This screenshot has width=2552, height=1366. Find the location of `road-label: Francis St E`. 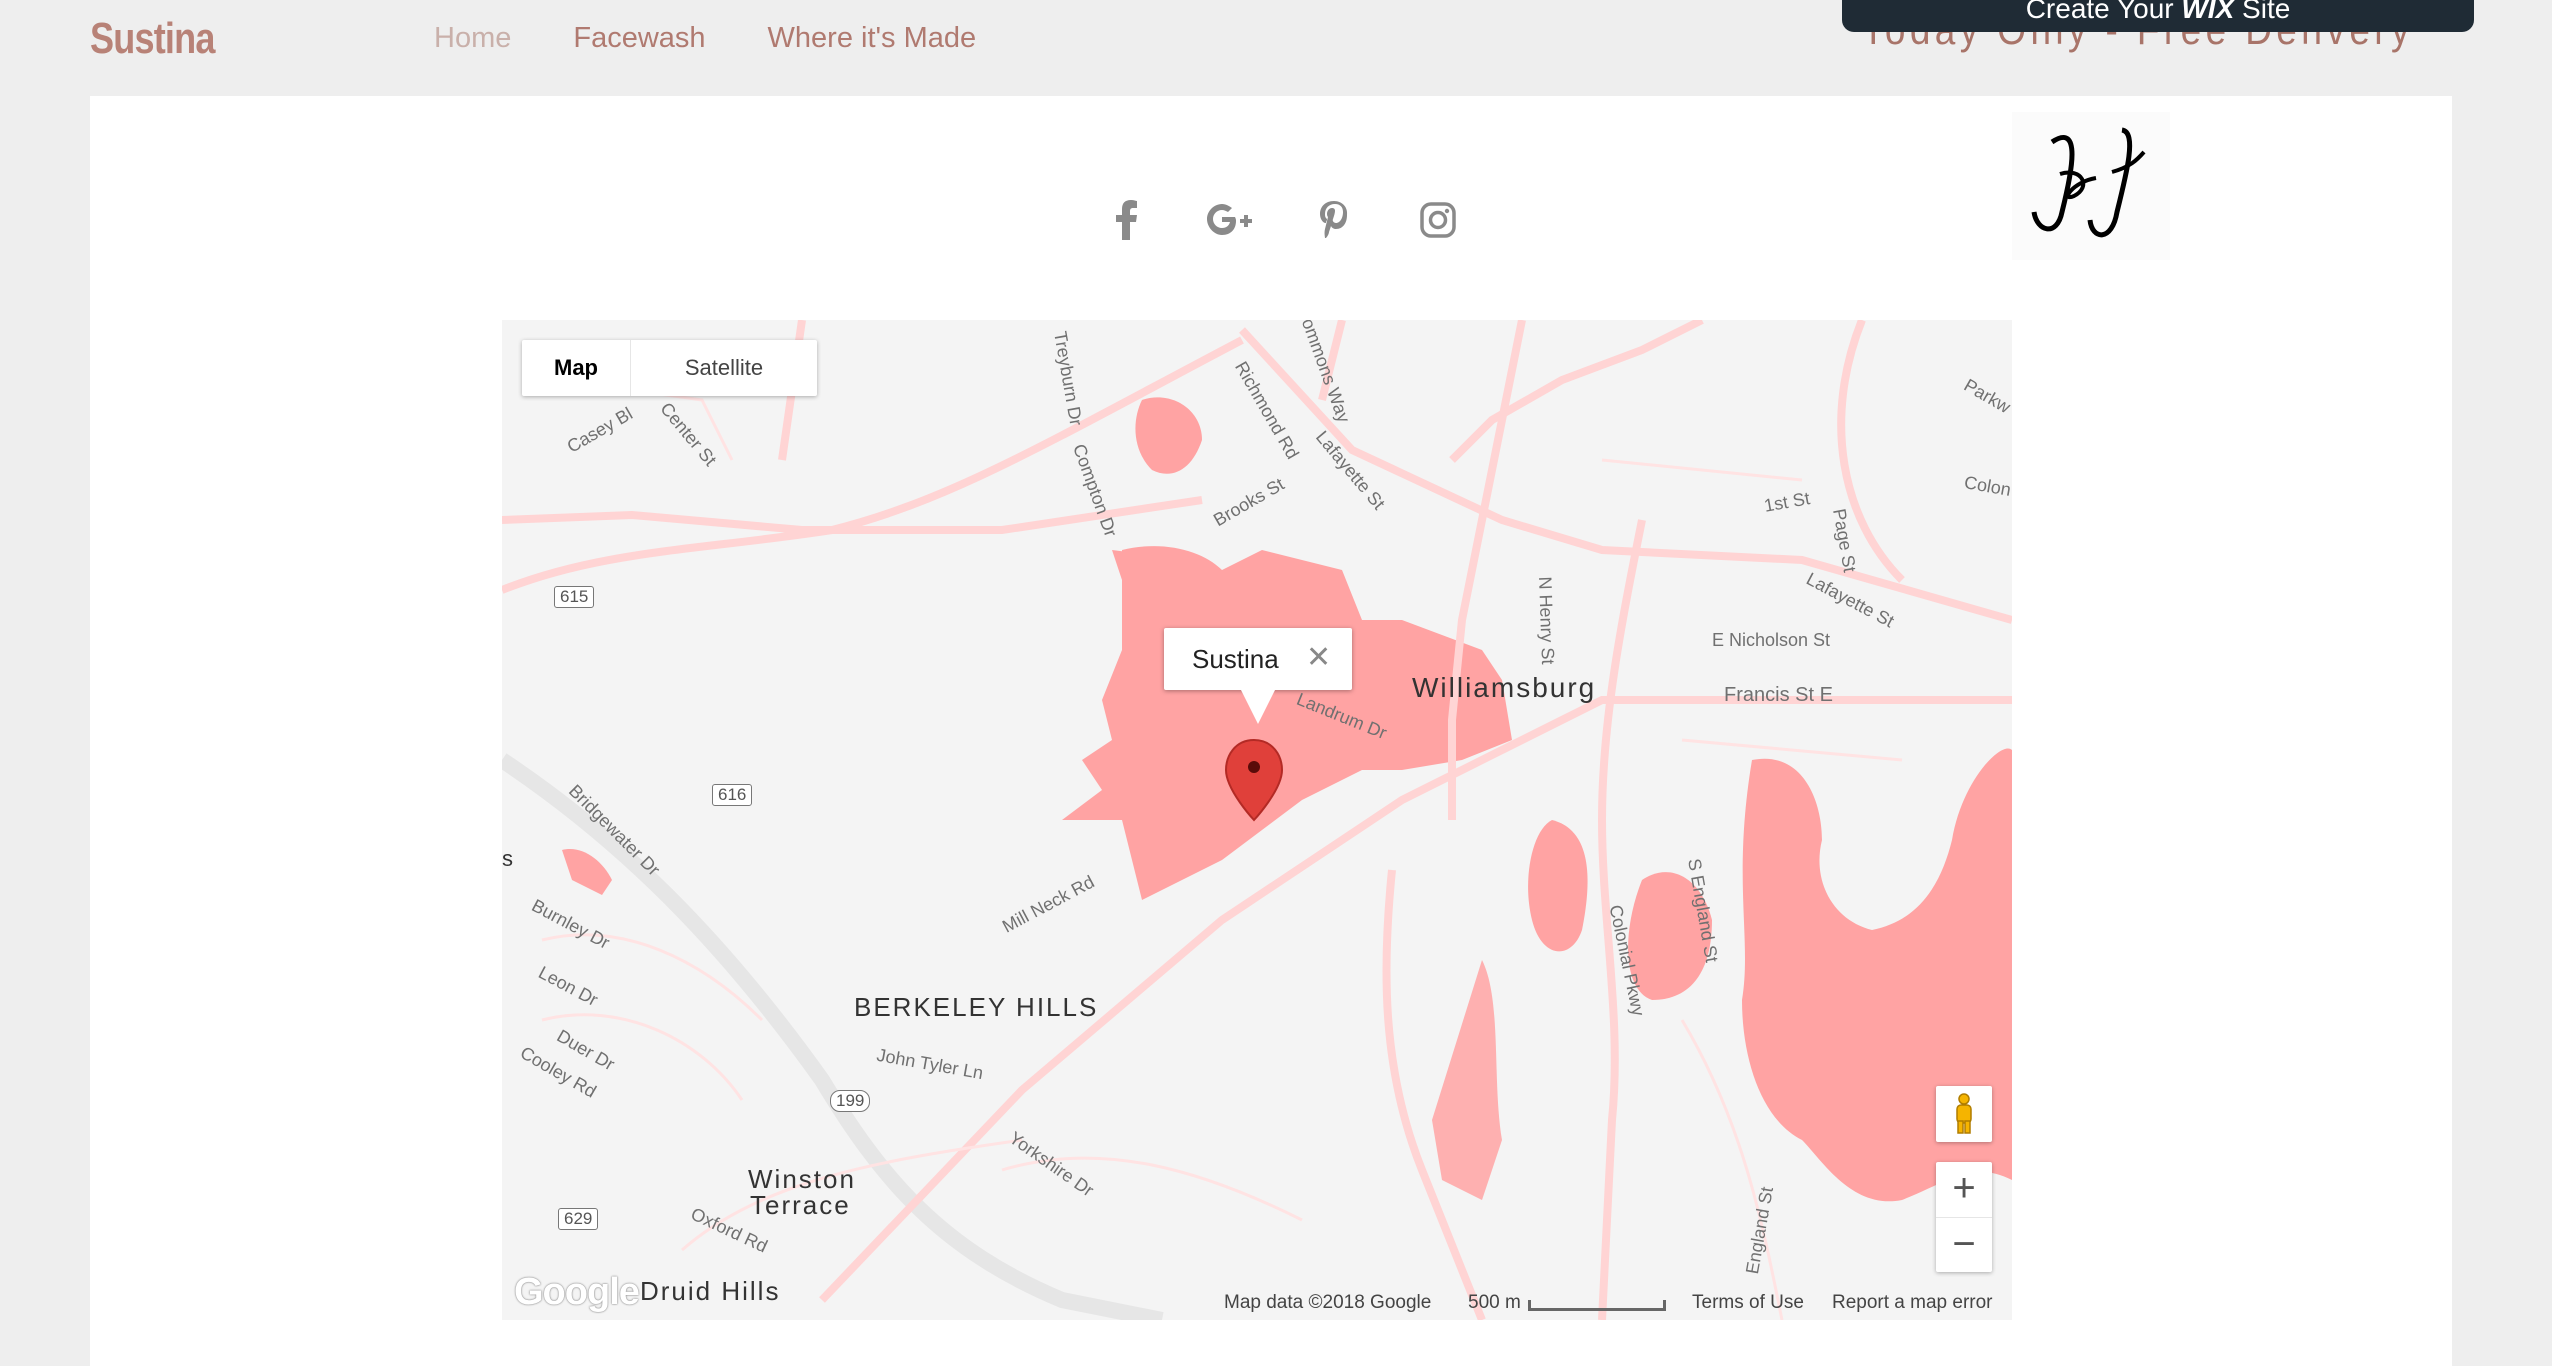

road-label: Francis St E is located at coordinates (1778, 695).